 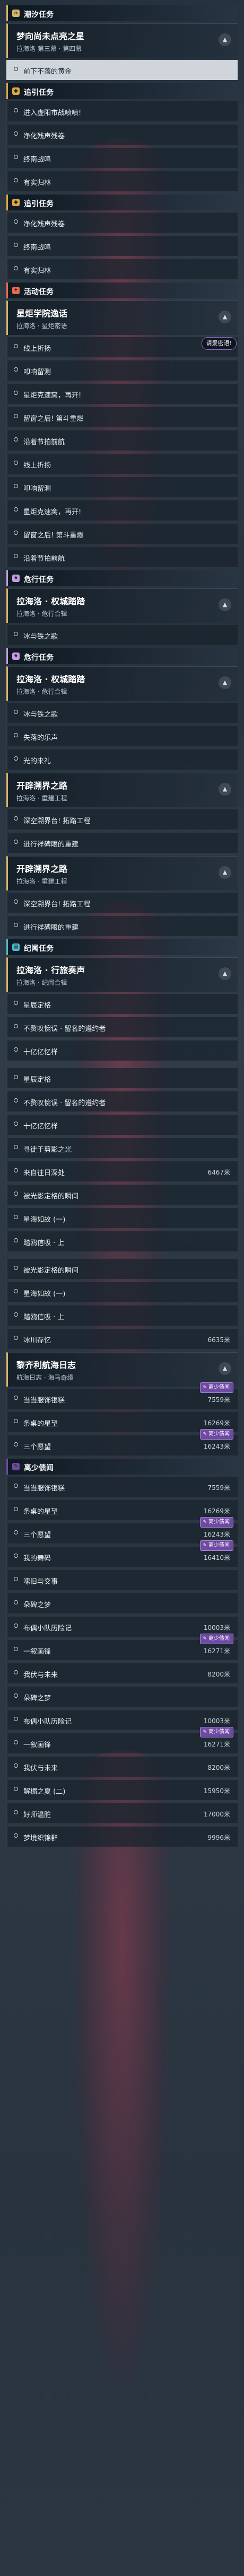 I want to click on chapter-subtitle: 拉海洛 · 星炬密语, so click(x=42, y=326).